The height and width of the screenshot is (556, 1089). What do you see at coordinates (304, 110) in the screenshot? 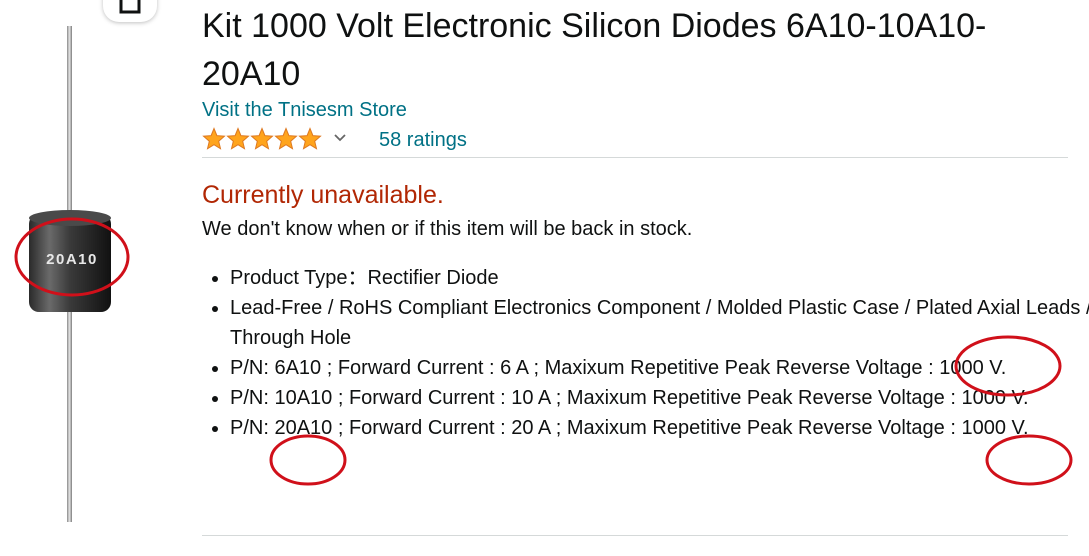
I see `store-link: Visit the Tnisesm Store` at bounding box center [304, 110].